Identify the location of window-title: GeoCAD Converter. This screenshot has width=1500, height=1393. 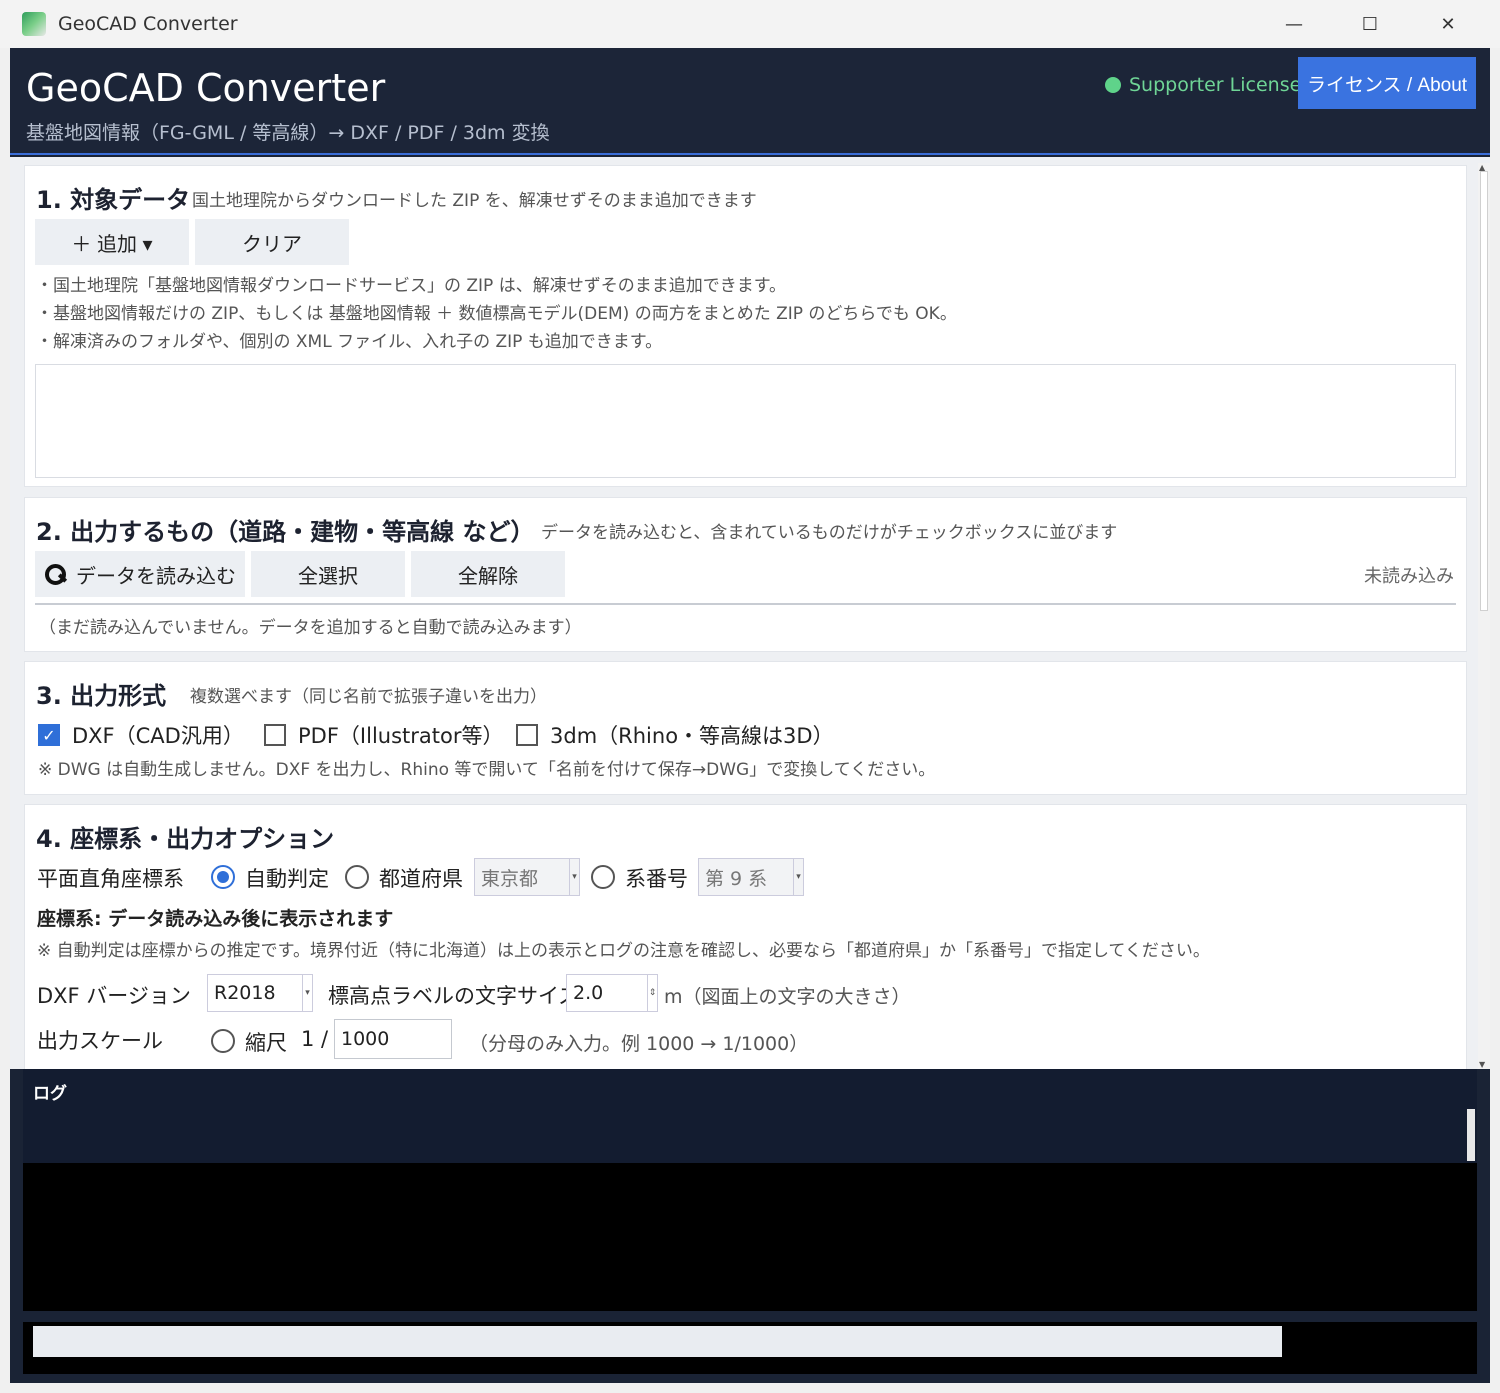
(148, 24).